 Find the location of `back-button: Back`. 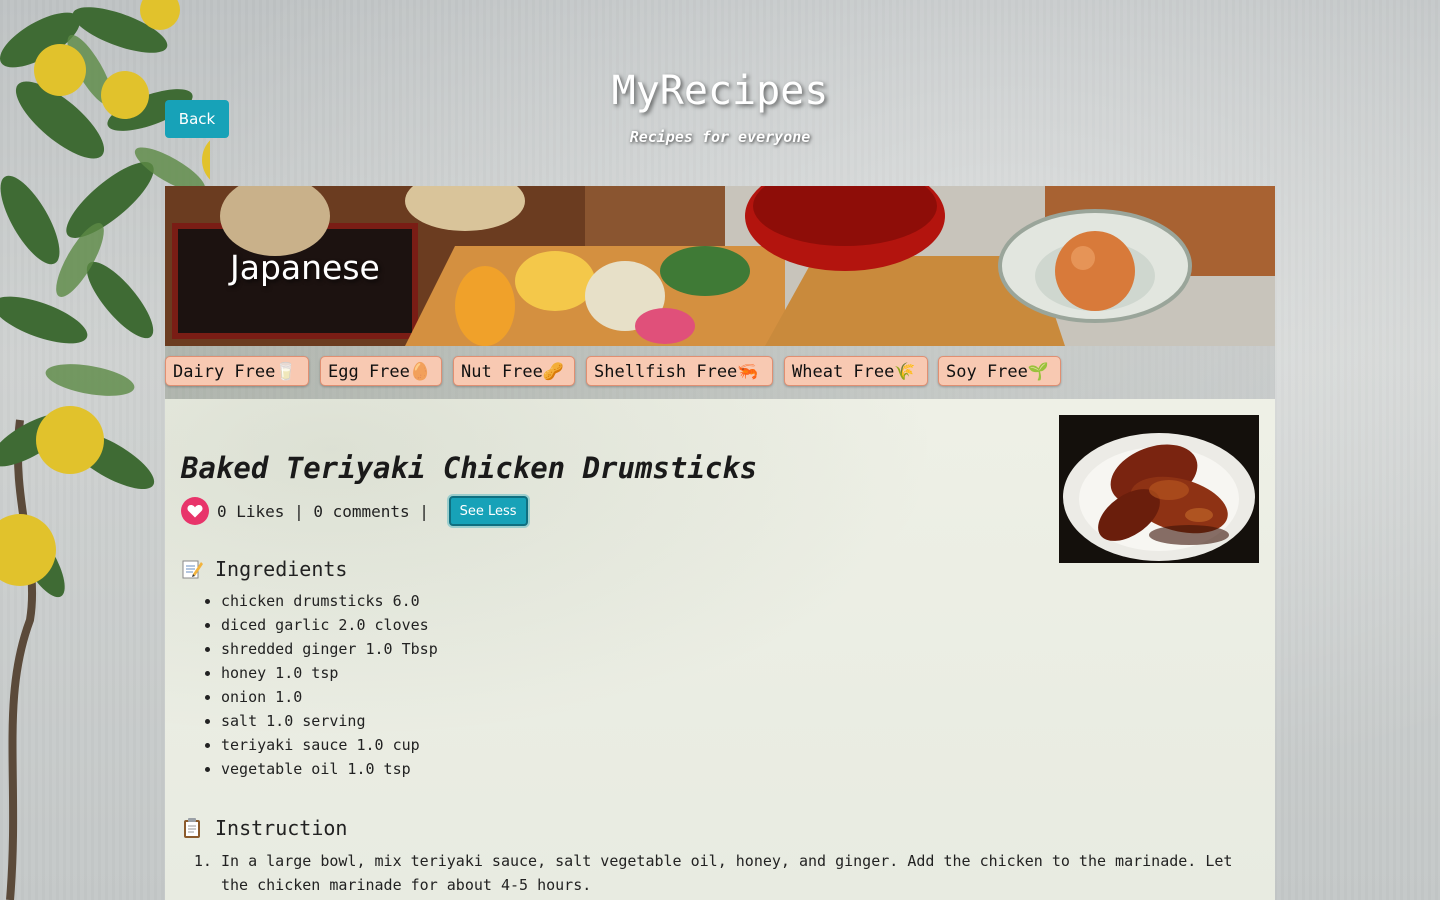

back-button: Back is located at coordinates (197, 119).